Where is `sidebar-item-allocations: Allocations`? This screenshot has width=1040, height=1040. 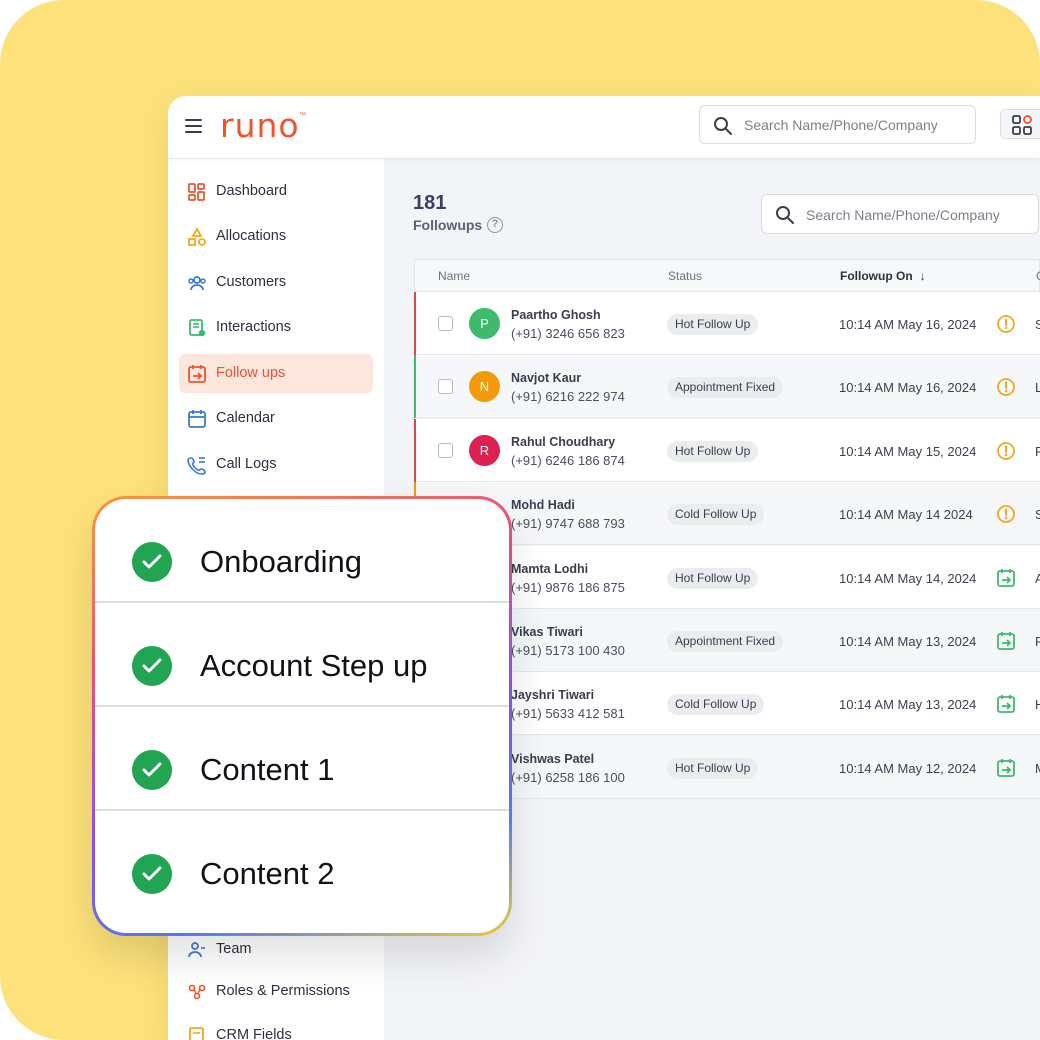
sidebar-item-allocations: Allocations is located at coordinates (276, 236).